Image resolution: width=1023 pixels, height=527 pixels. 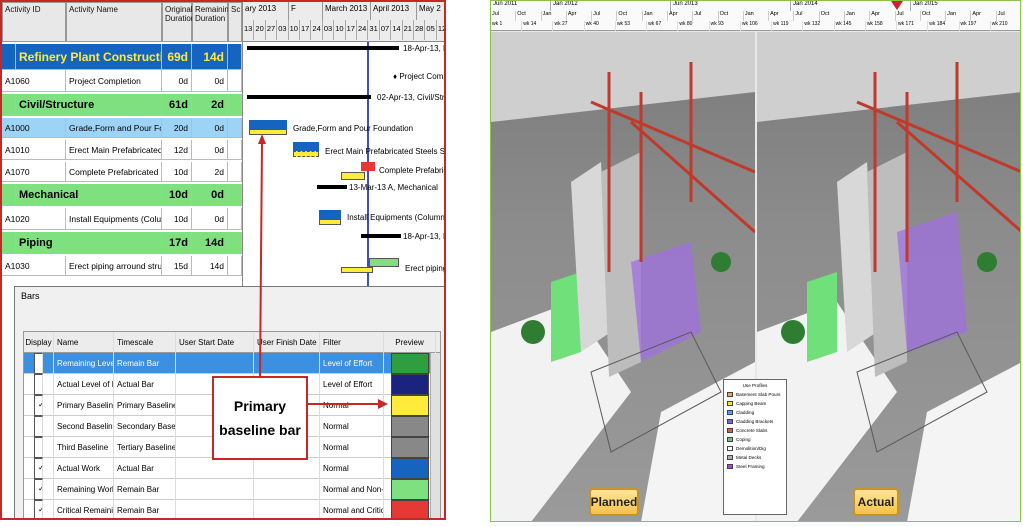 What do you see at coordinates (731, 6) in the screenshot?
I see `timeline-year: Jun 2013` at bounding box center [731, 6].